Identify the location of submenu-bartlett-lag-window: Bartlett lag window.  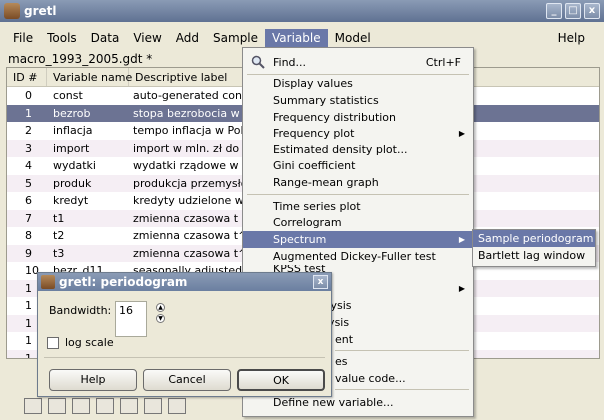
(534, 255).